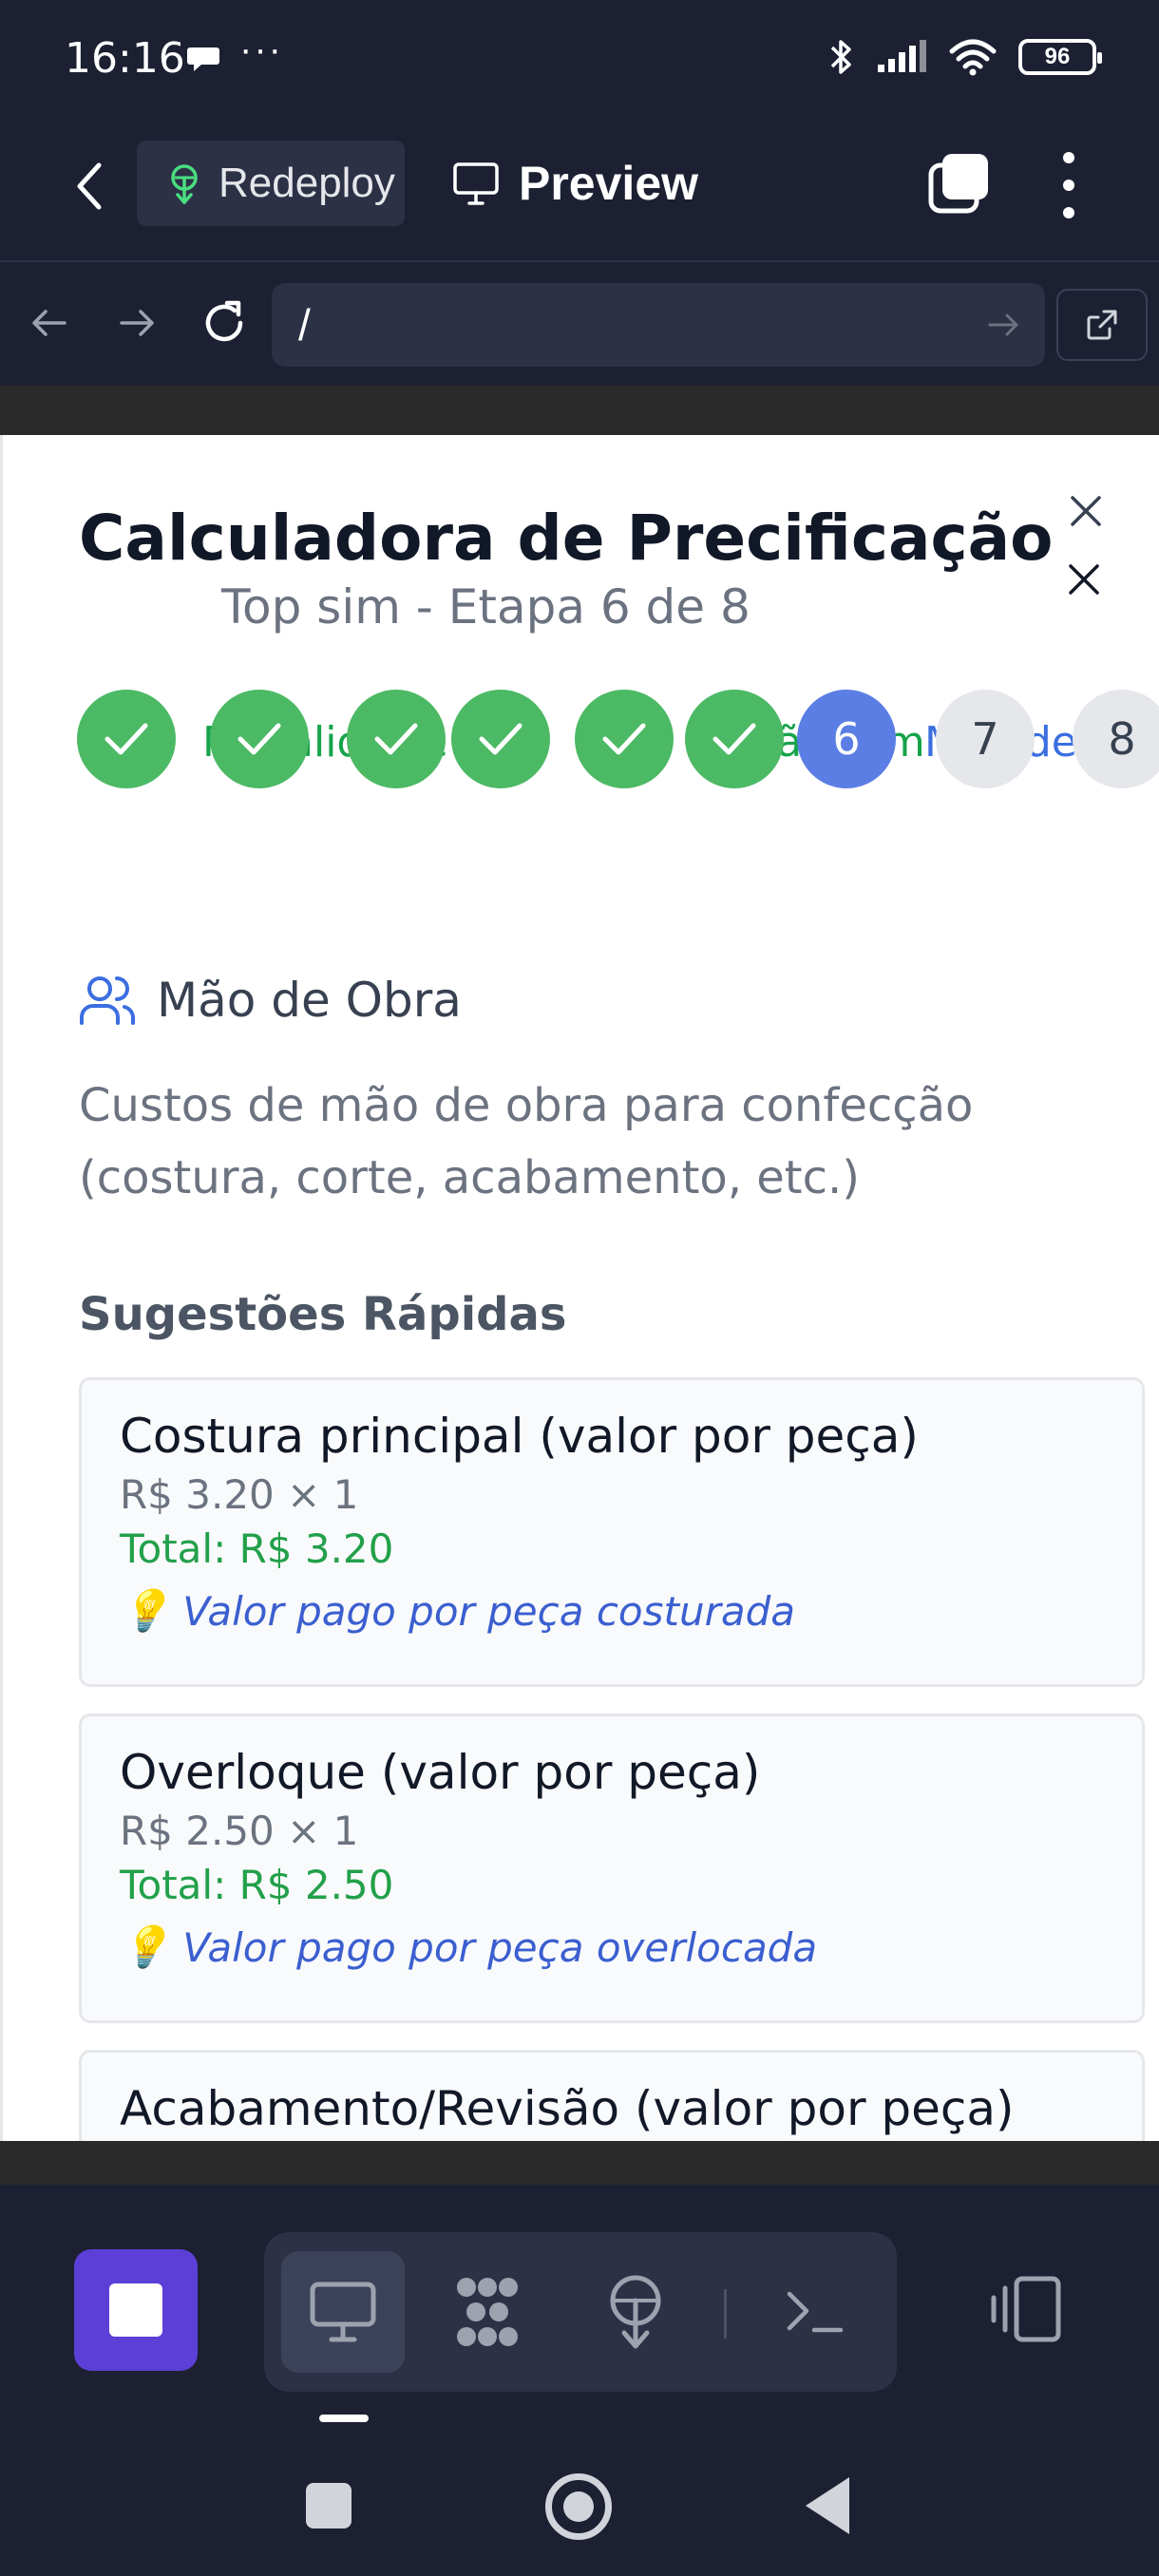  What do you see at coordinates (107, 1000) in the screenshot?
I see `users-icon` at bounding box center [107, 1000].